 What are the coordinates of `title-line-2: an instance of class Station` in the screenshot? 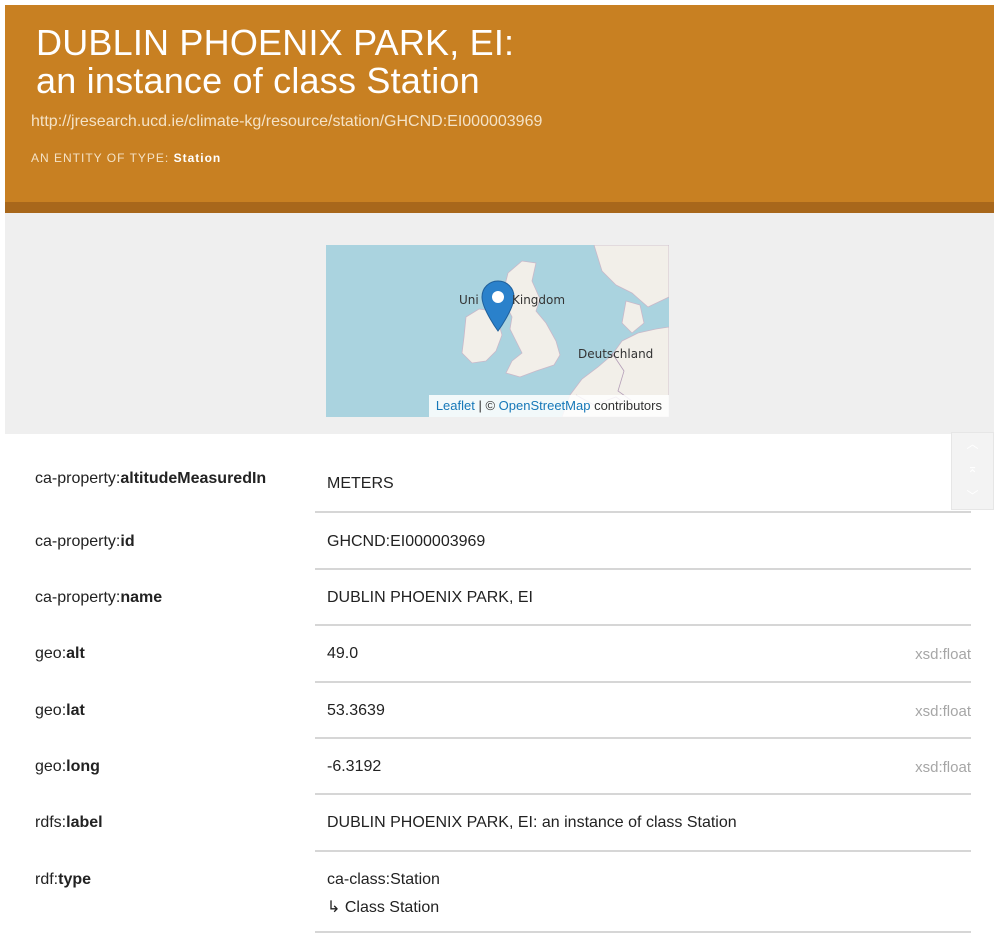 It's located at (258, 80).